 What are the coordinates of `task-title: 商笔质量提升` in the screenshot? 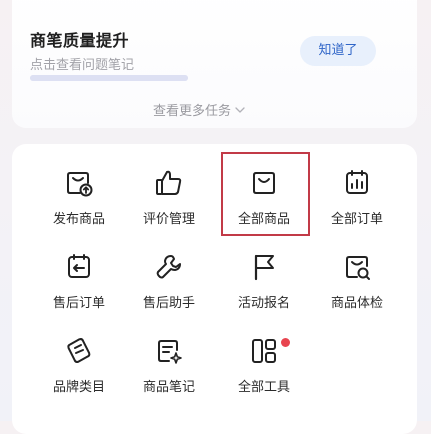 It's located at (80, 40).